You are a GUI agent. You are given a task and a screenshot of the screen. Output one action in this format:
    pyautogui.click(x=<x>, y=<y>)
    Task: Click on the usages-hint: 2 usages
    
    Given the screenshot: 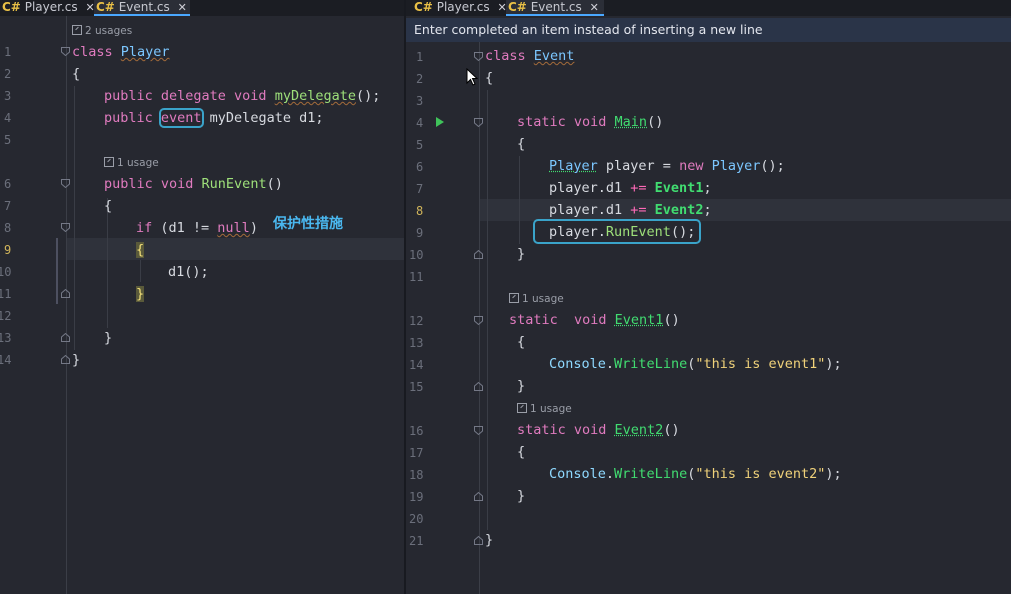 What is the action you would take?
    pyautogui.click(x=102, y=31)
    